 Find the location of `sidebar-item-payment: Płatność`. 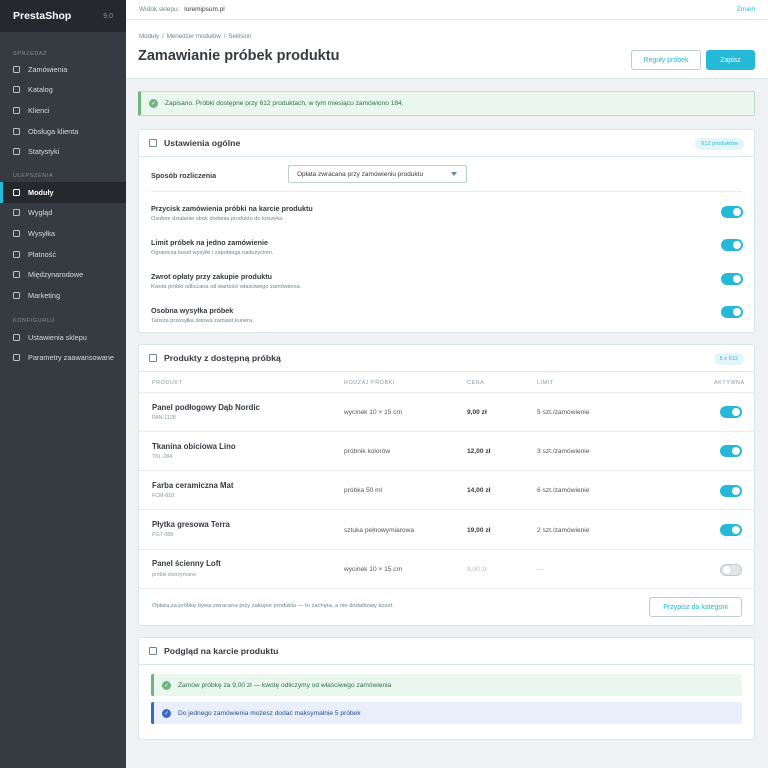

sidebar-item-payment: Płatność is located at coordinates (63, 254).